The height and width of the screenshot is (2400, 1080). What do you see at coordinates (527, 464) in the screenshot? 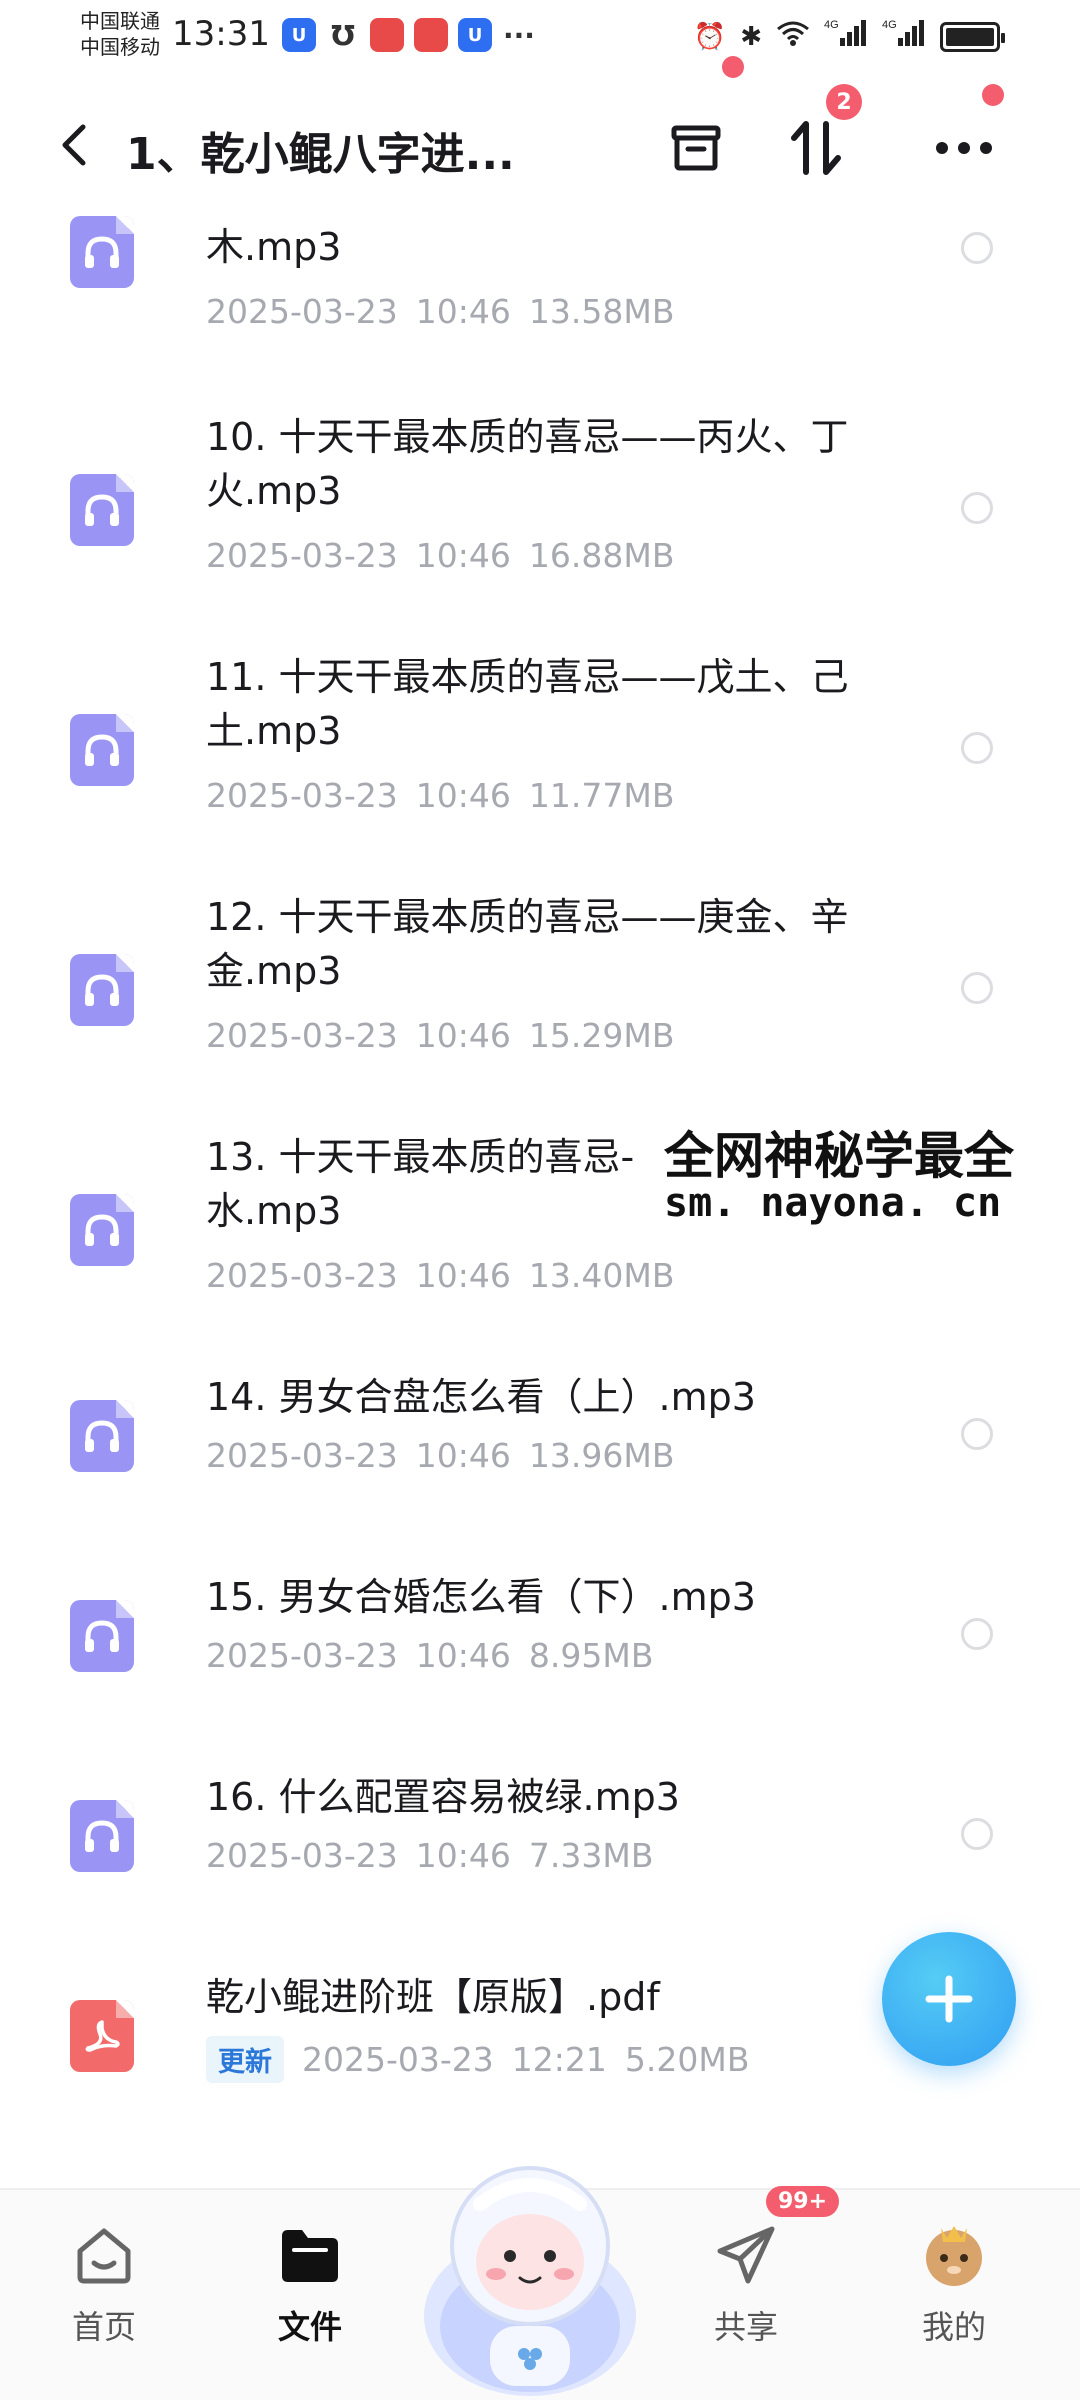
I see `file-name: 10. 十天干最本质的喜忌——丙火、丁火.mp3` at bounding box center [527, 464].